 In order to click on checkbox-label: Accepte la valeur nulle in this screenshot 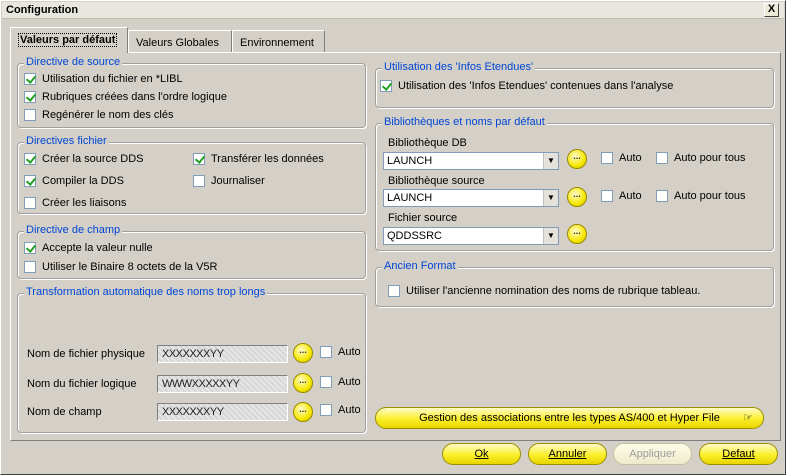, I will do `click(97, 248)`.